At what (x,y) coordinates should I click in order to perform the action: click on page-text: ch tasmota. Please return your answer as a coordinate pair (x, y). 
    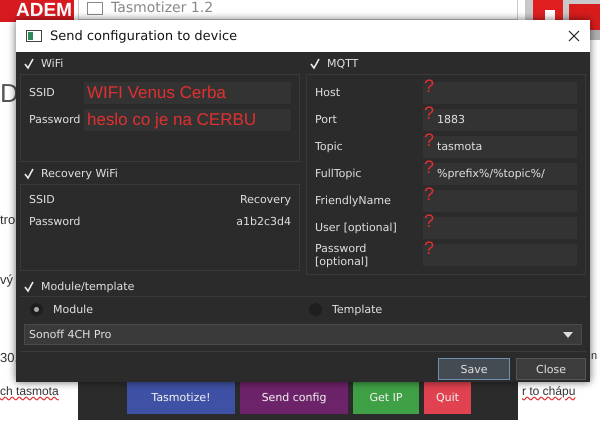
    Looking at the image, I should click on (29, 391).